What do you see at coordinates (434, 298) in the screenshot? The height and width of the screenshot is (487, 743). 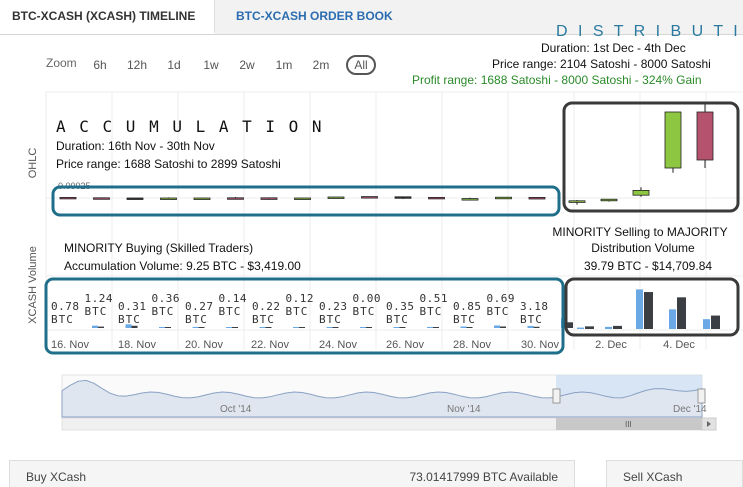 I see `volume-value-label: 0.51` at bounding box center [434, 298].